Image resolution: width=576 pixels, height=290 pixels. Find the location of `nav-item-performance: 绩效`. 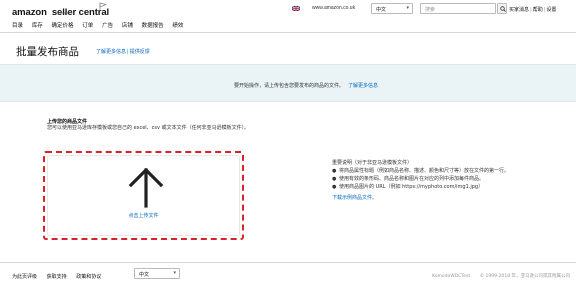

nav-item-performance: 绩效 is located at coordinates (177, 25).